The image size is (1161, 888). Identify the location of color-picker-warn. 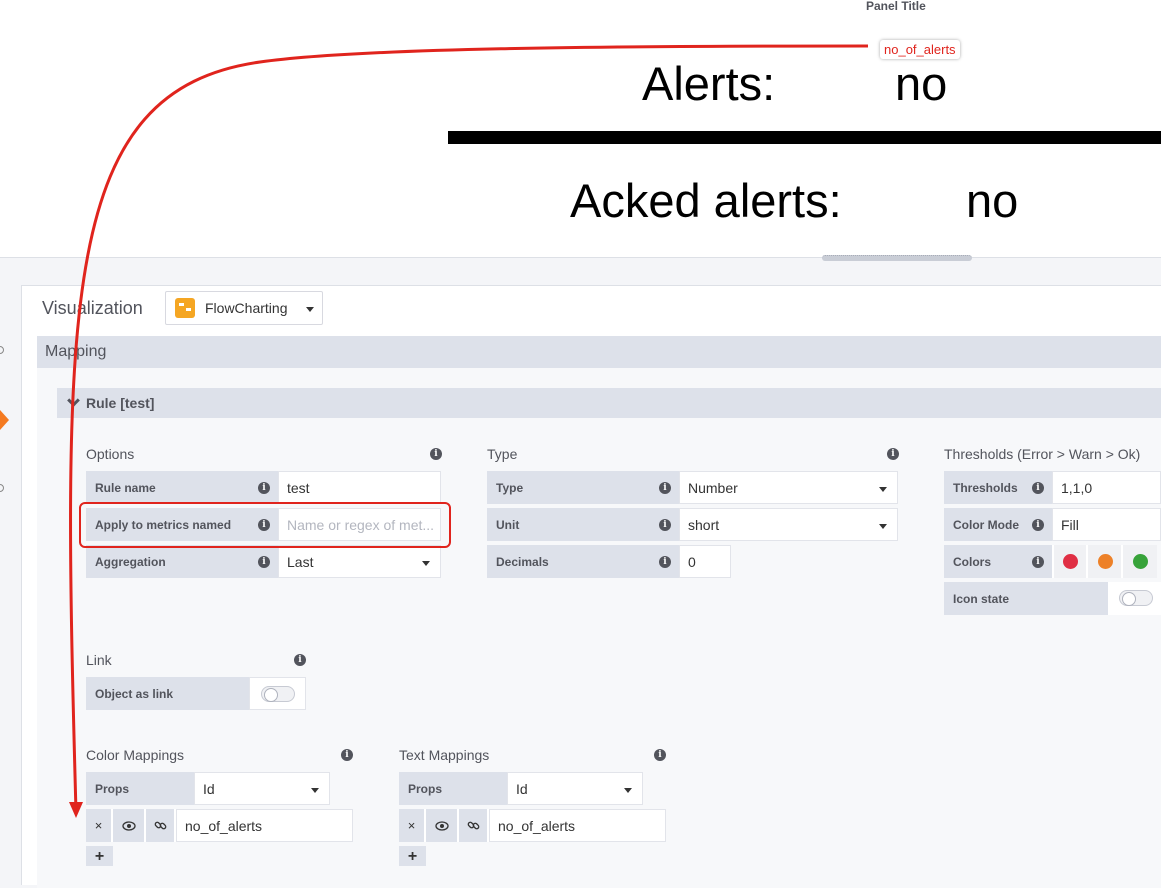
(1103, 561).